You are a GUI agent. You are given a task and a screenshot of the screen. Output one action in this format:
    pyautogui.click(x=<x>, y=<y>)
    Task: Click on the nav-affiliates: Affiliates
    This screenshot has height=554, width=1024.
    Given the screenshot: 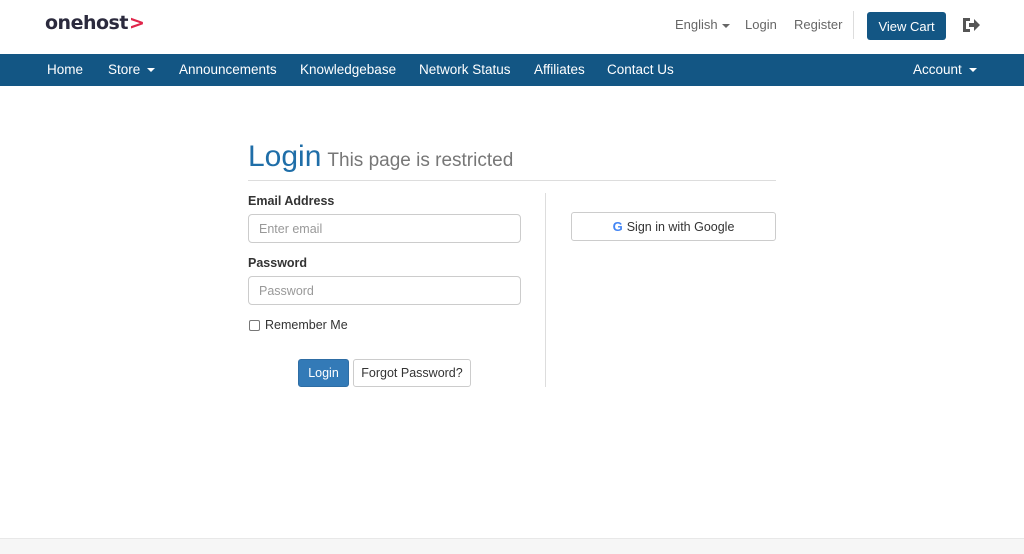 What is the action you would take?
    pyautogui.click(x=559, y=69)
    